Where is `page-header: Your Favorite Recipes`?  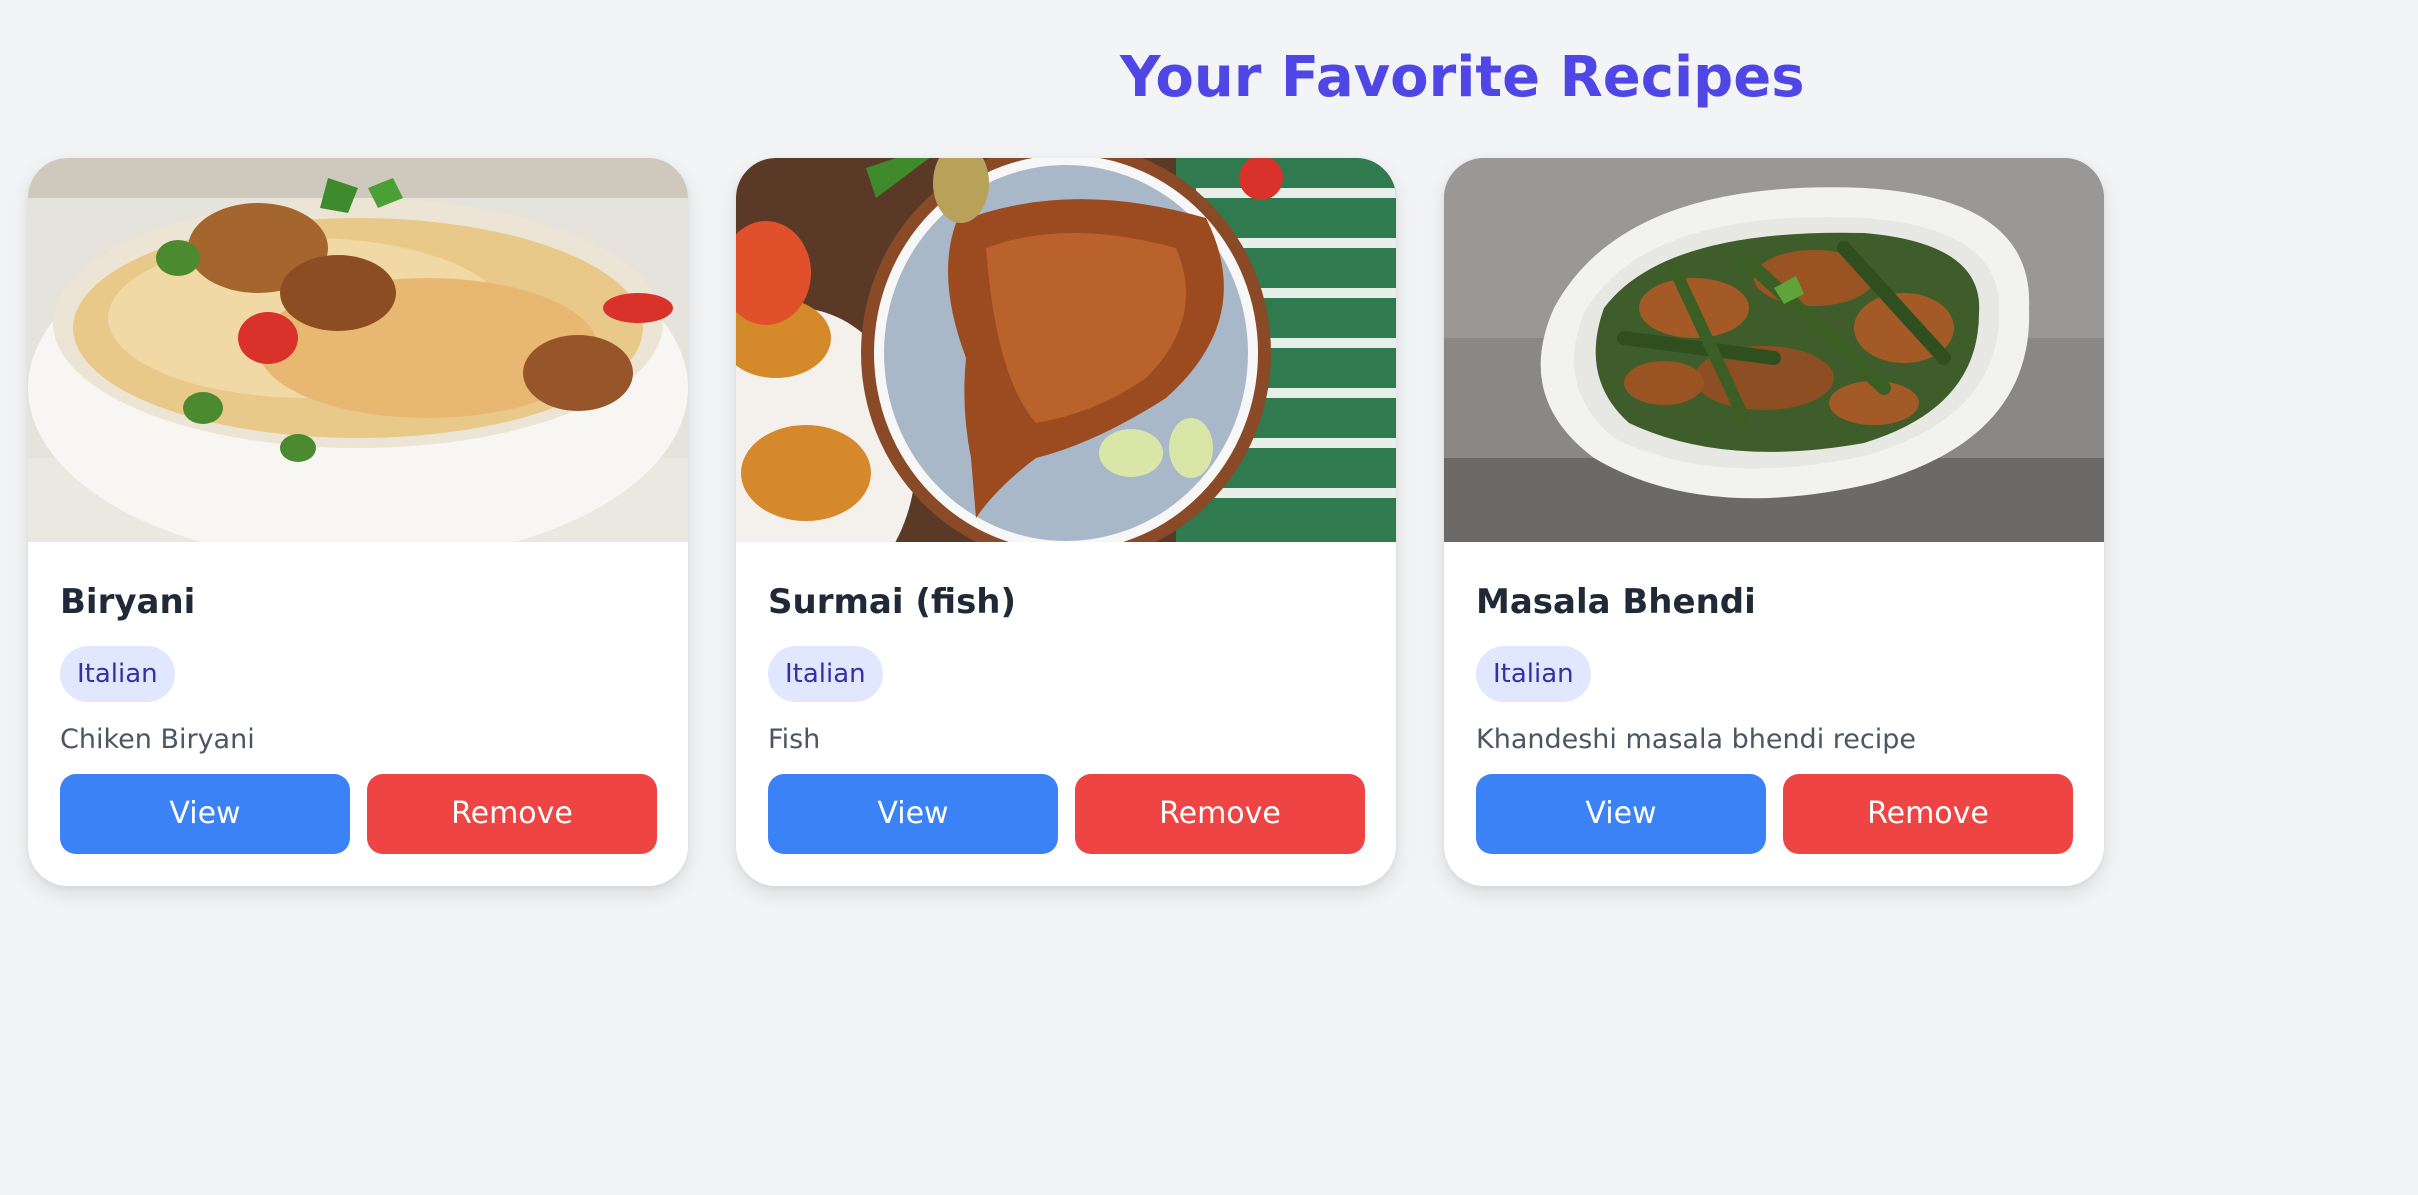 page-header: Your Favorite Recipes is located at coordinates (1462, 78).